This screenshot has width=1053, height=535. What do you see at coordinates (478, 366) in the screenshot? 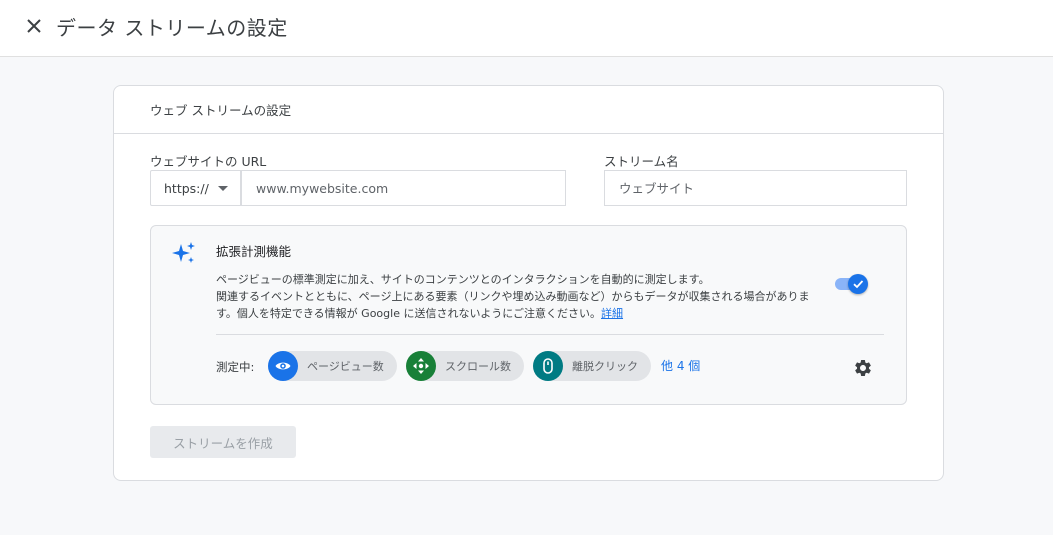
I see `chip-label: スクロール数` at bounding box center [478, 366].